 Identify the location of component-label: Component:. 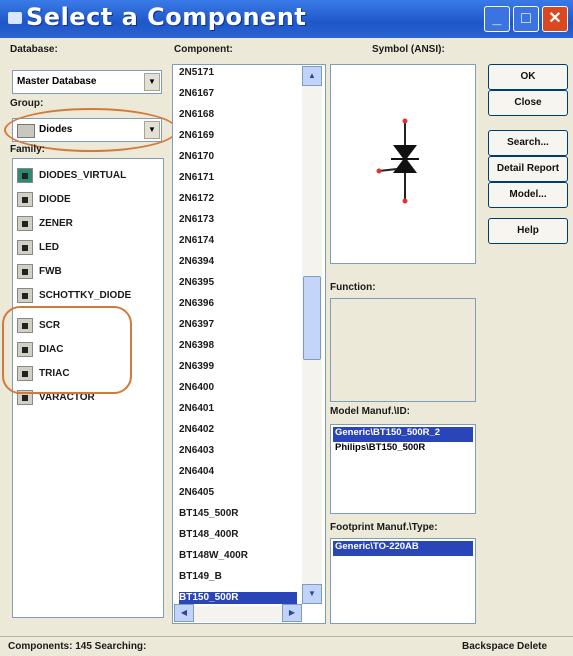
(203, 49).